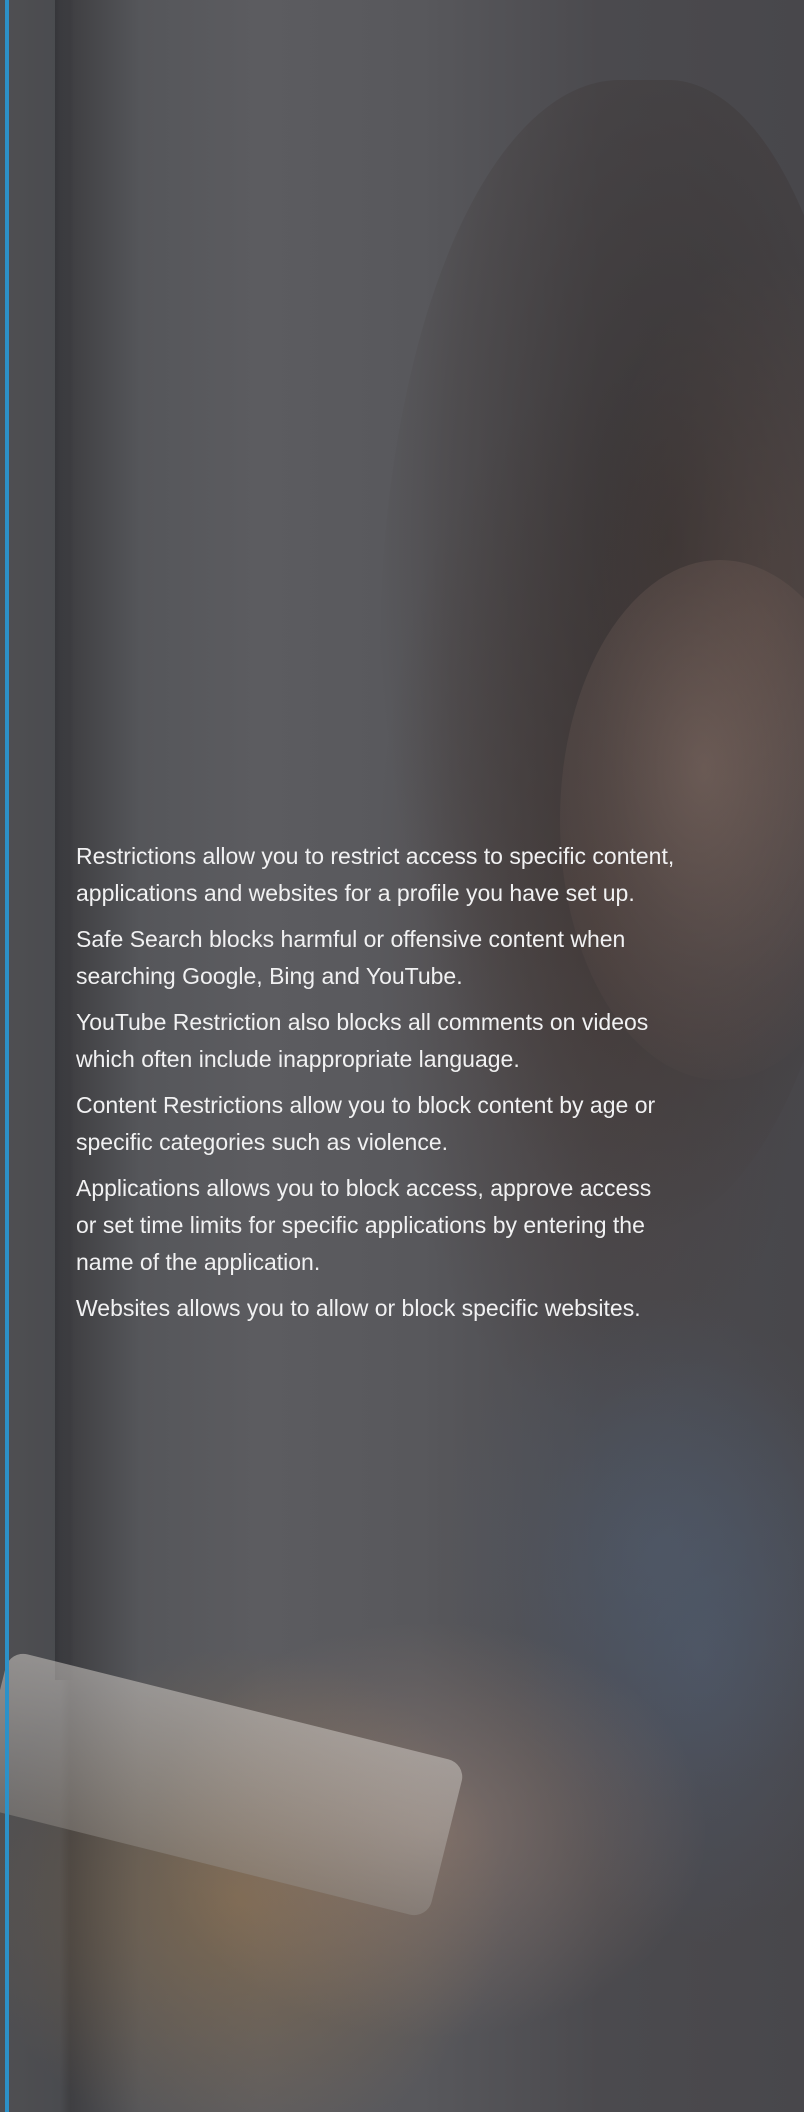 The width and height of the screenshot is (804, 2112). Describe the element at coordinates (7, 1056) in the screenshot. I see `accent-bar` at that location.